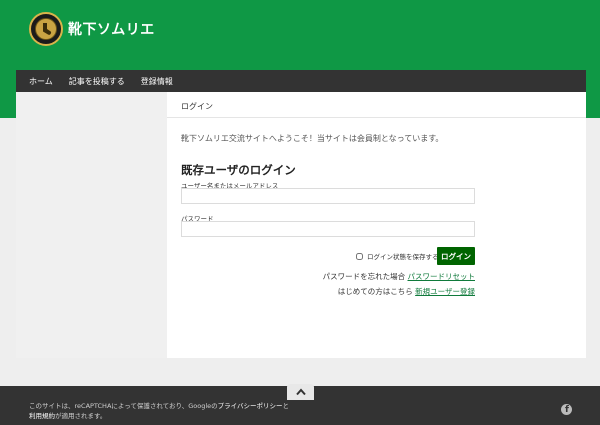 The width and height of the screenshot is (600, 425). What do you see at coordinates (150, 81) in the screenshot?
I see `nav-item-registration-info: 登録情報` at bounding box center [150, 81].